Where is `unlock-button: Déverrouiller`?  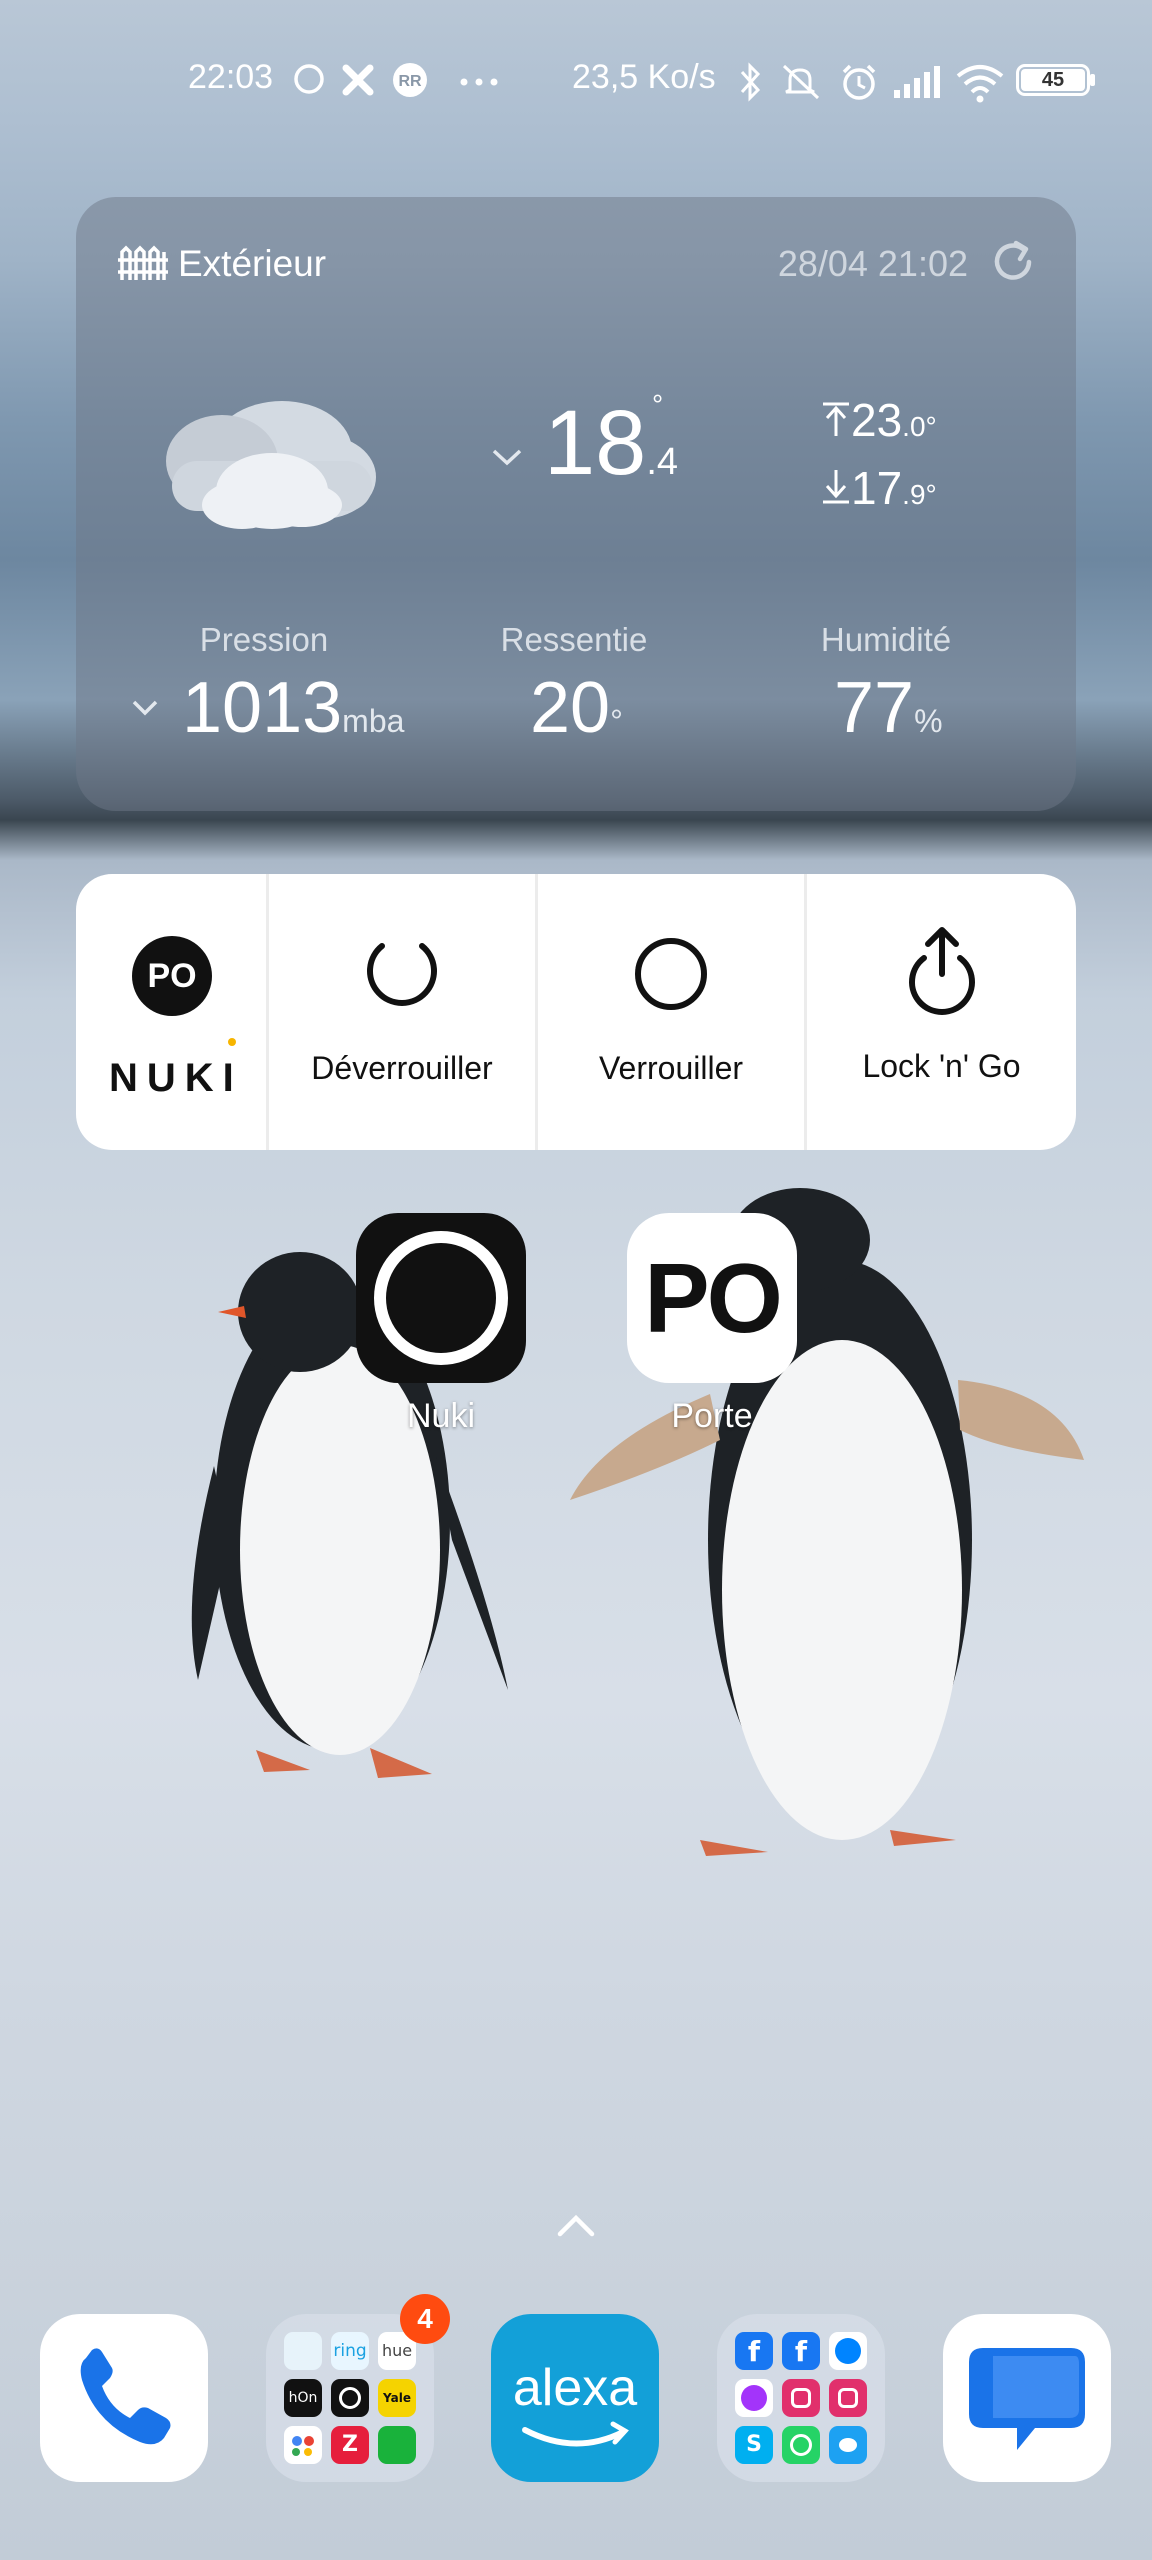
unlock-button: Déverrouiller is located at coordinates (402, 1012).